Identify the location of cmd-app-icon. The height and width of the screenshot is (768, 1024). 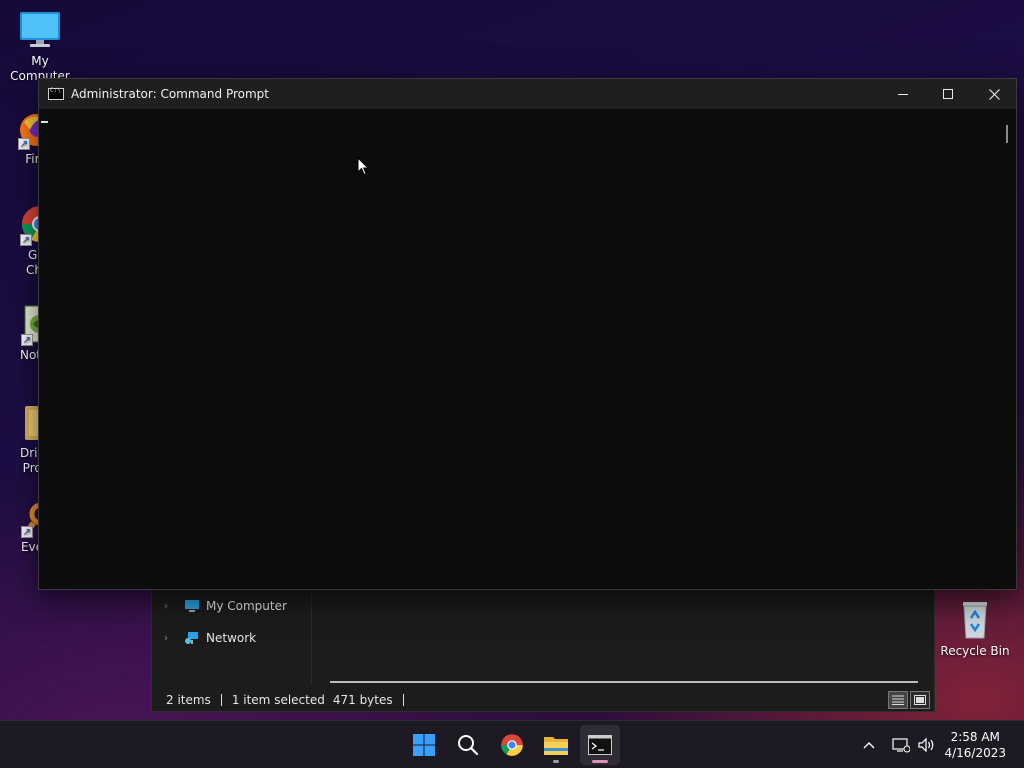
(56, 93).